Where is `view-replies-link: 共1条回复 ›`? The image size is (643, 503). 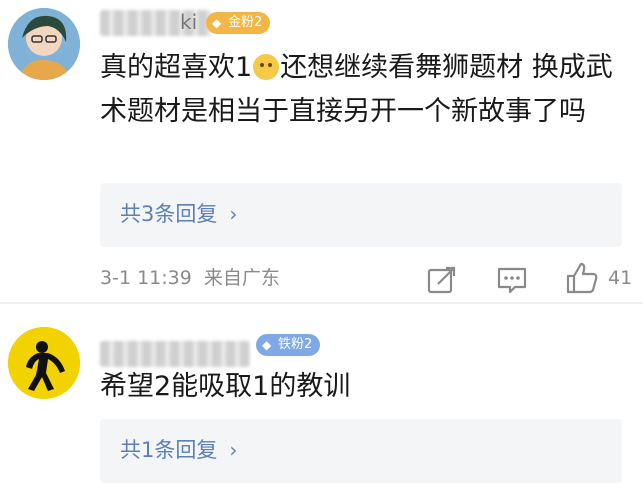 view-replies-link: 共1条回复 › is located at coordinates (178, 450).